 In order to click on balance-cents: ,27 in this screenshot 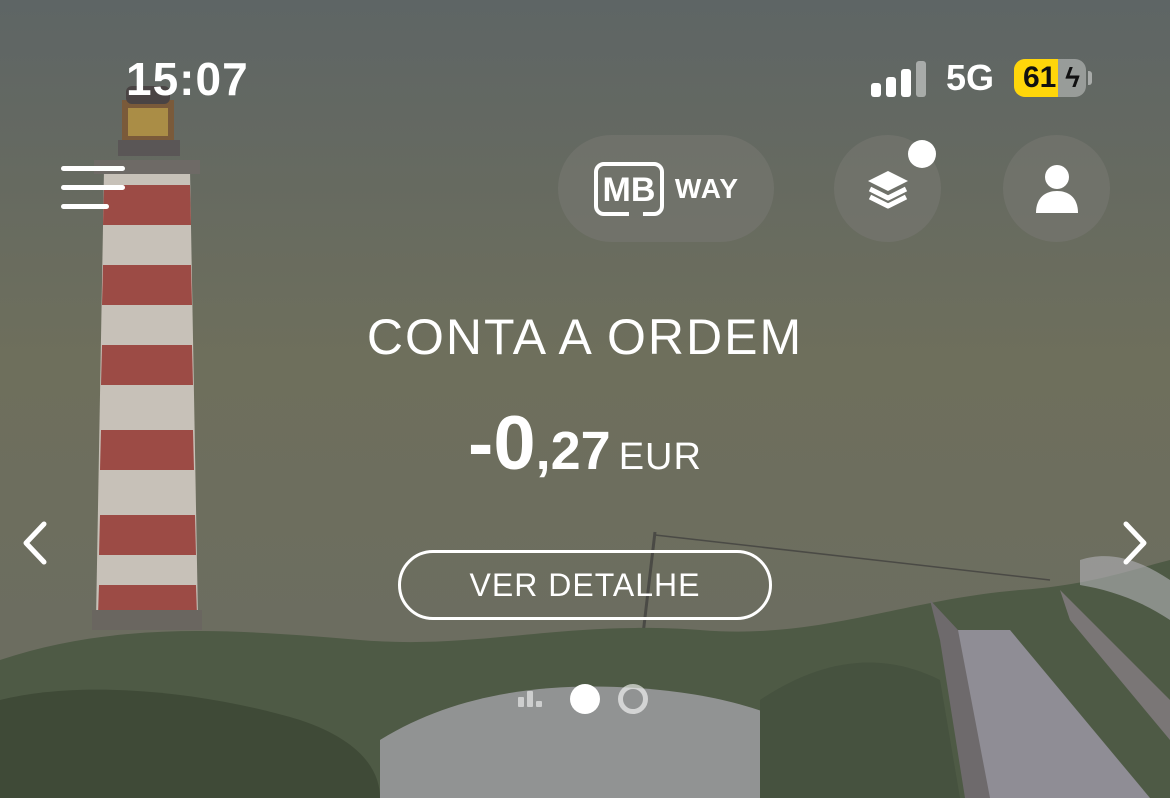, I will do `click(573, 451)`.